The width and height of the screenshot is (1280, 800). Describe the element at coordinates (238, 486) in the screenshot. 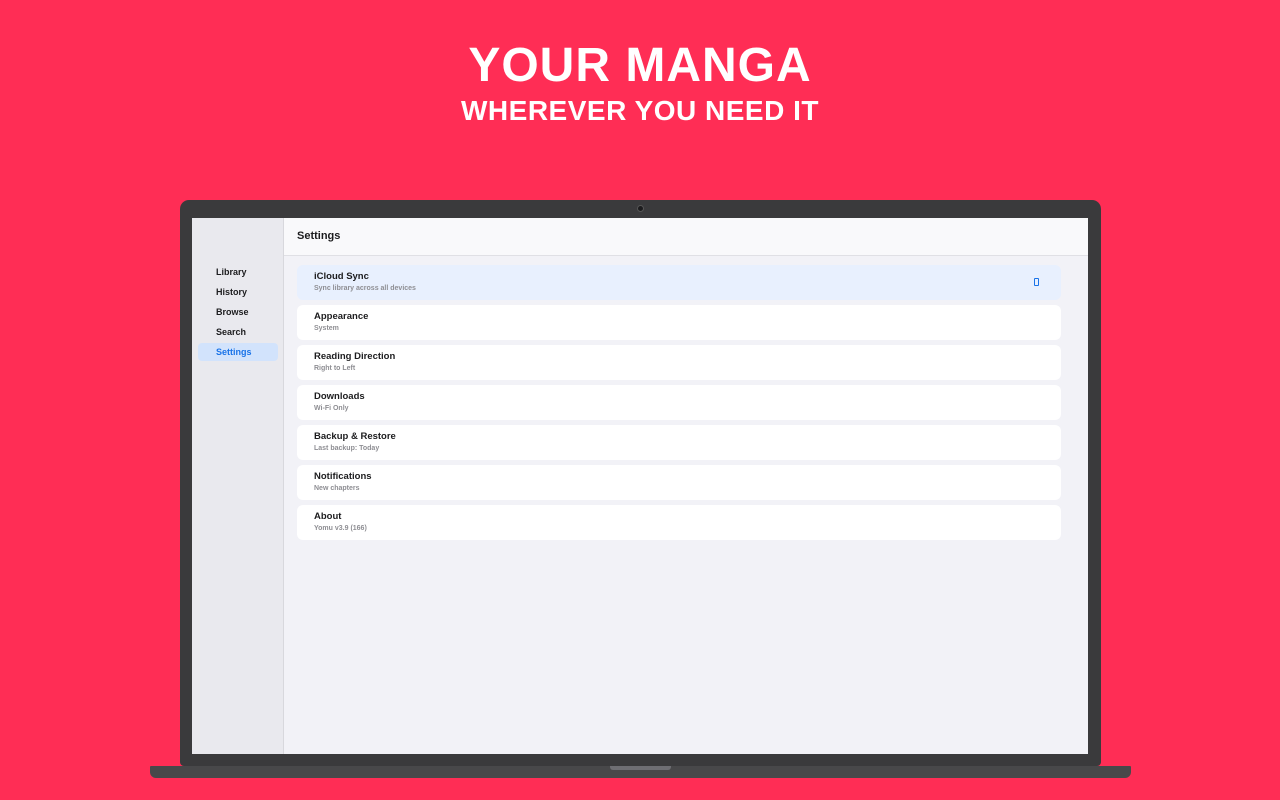

I see `sidebar: Library History Browse Search Settings` at that location.